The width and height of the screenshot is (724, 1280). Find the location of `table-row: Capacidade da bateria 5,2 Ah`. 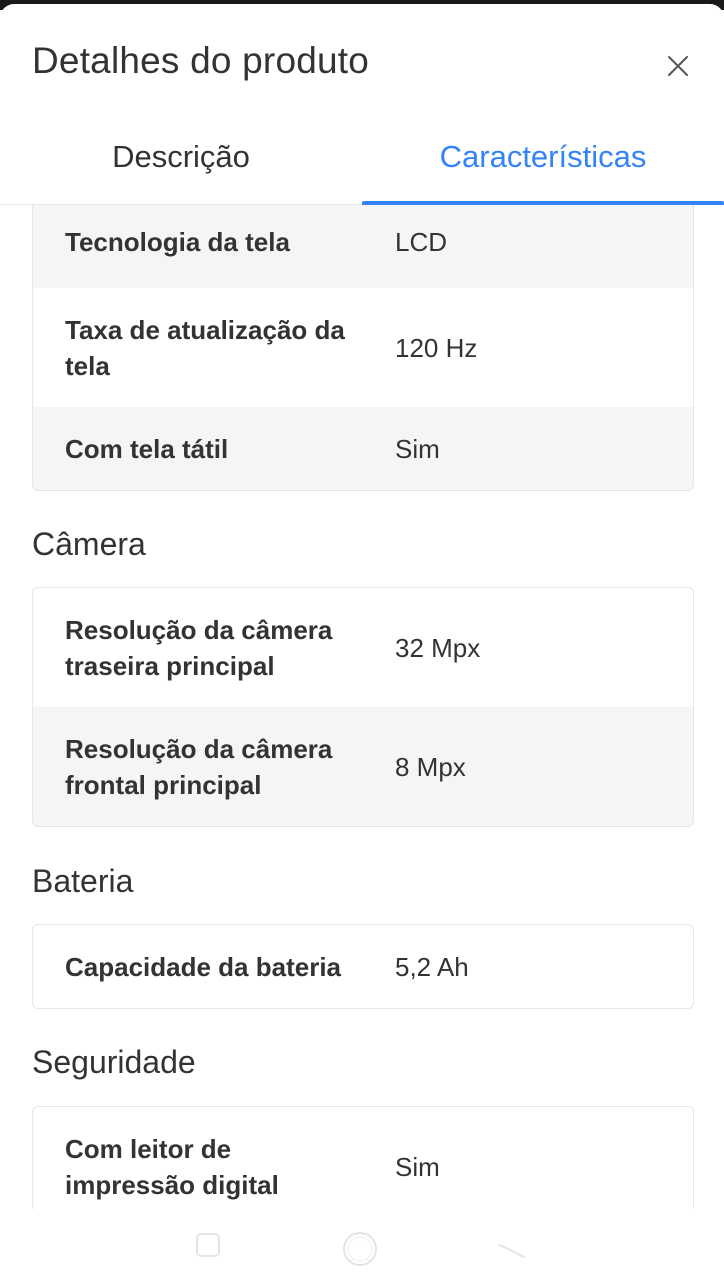

table-row: Capacidade da bateria 5,2 Ah is located at coordinates (363, 966).